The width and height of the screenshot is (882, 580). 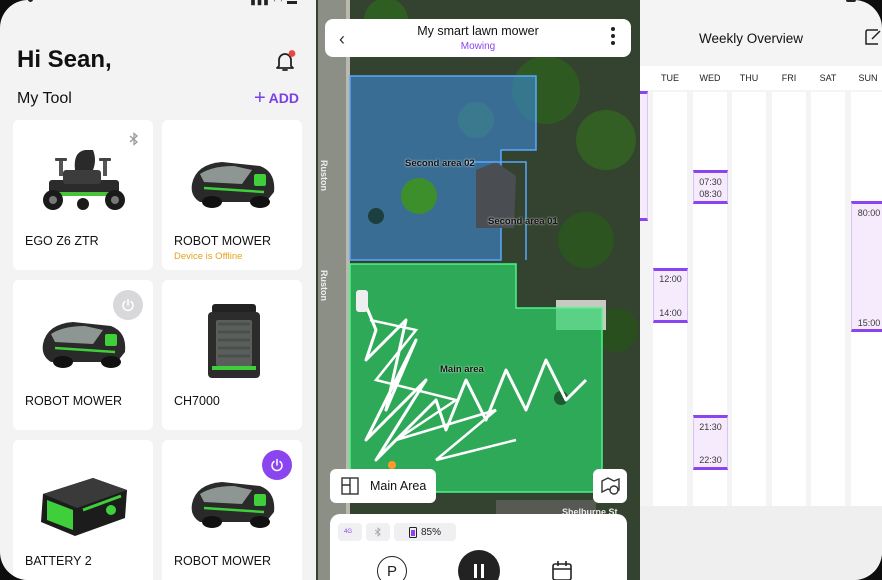 I want to click on status-bar-icons: ▮▮▮ ◠ ▬, so click(x=274, y=3).